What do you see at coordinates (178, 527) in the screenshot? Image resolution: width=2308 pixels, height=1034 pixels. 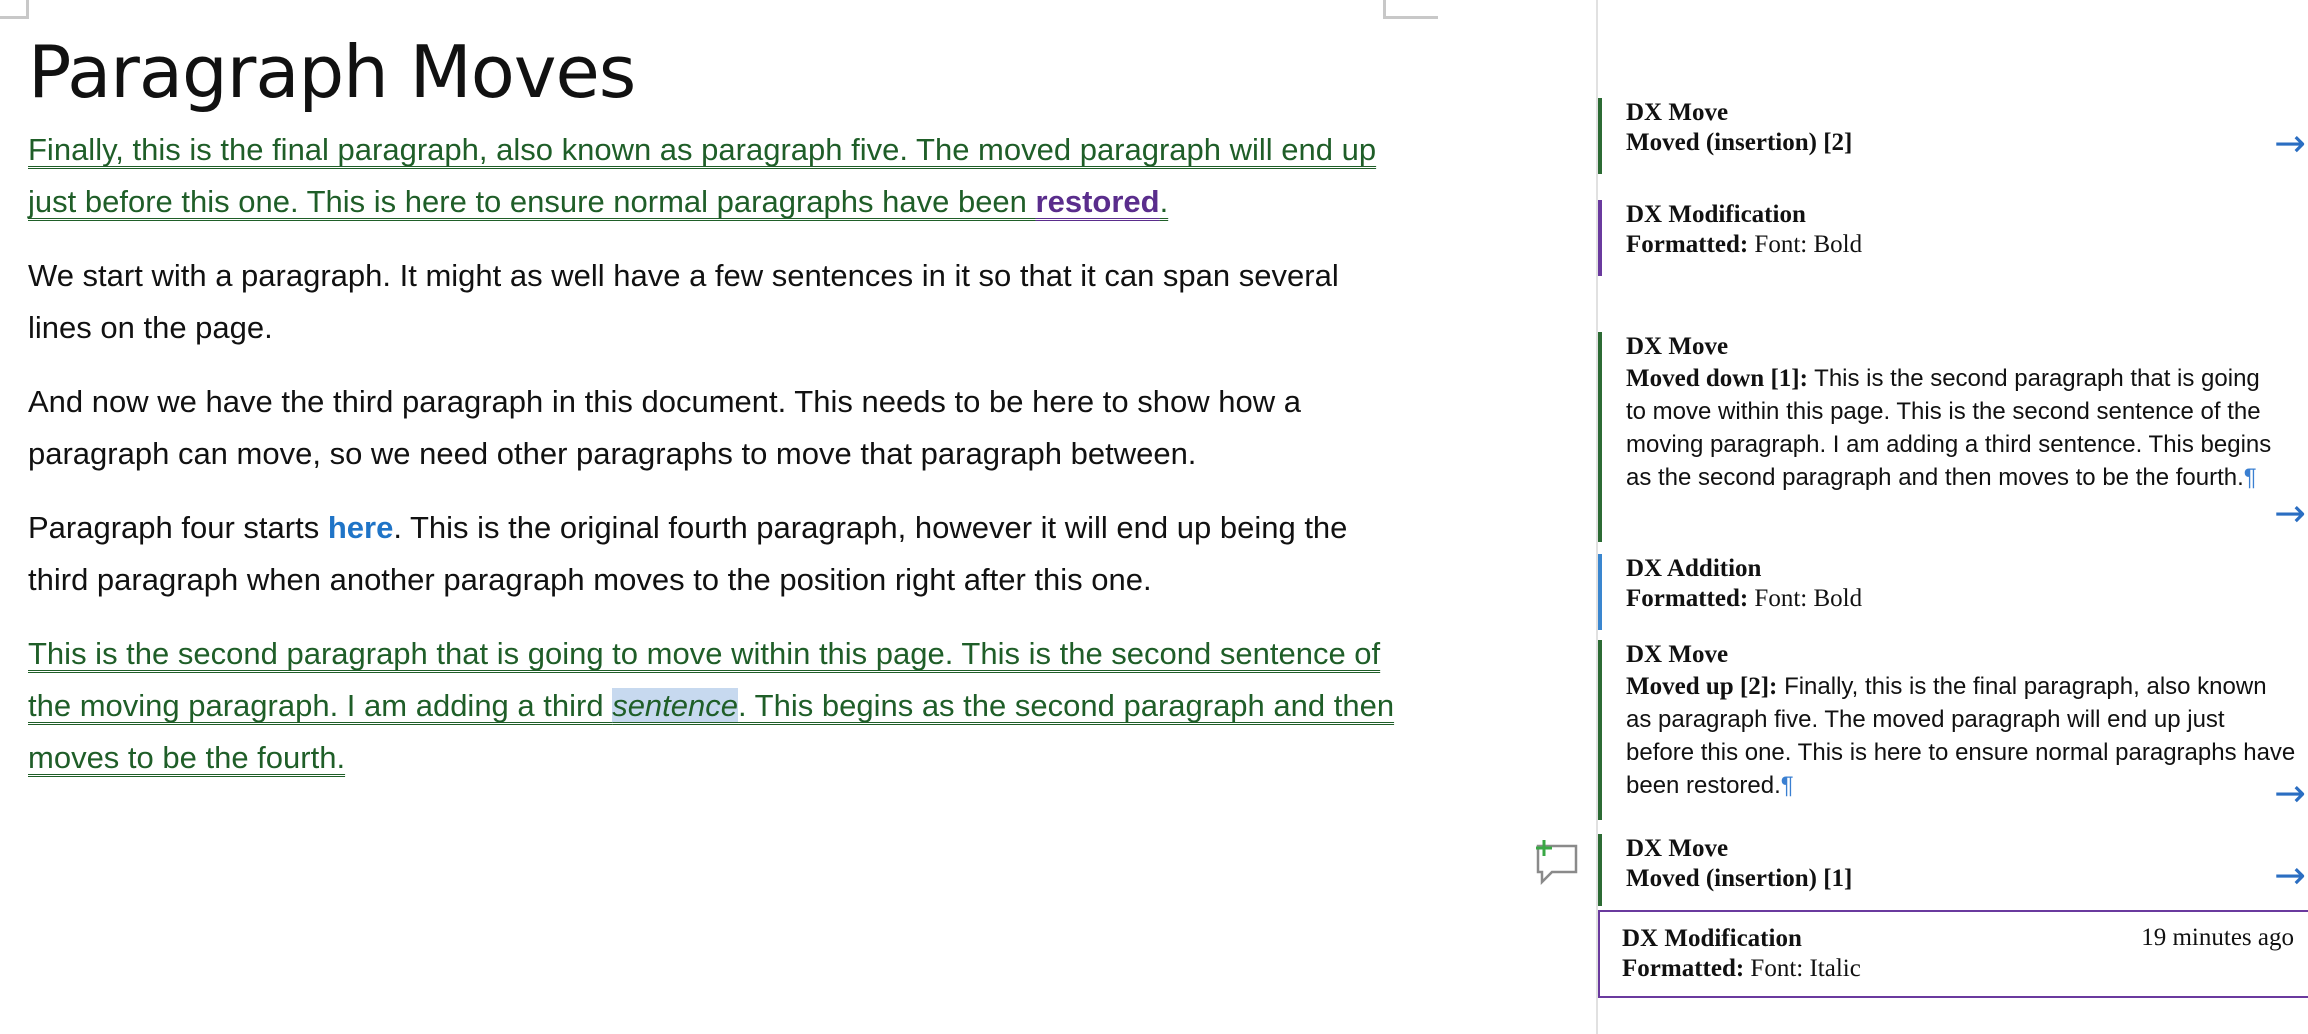 I see `paragraph-4-start: Paragraph four starts` at bounding box center [178, 527].